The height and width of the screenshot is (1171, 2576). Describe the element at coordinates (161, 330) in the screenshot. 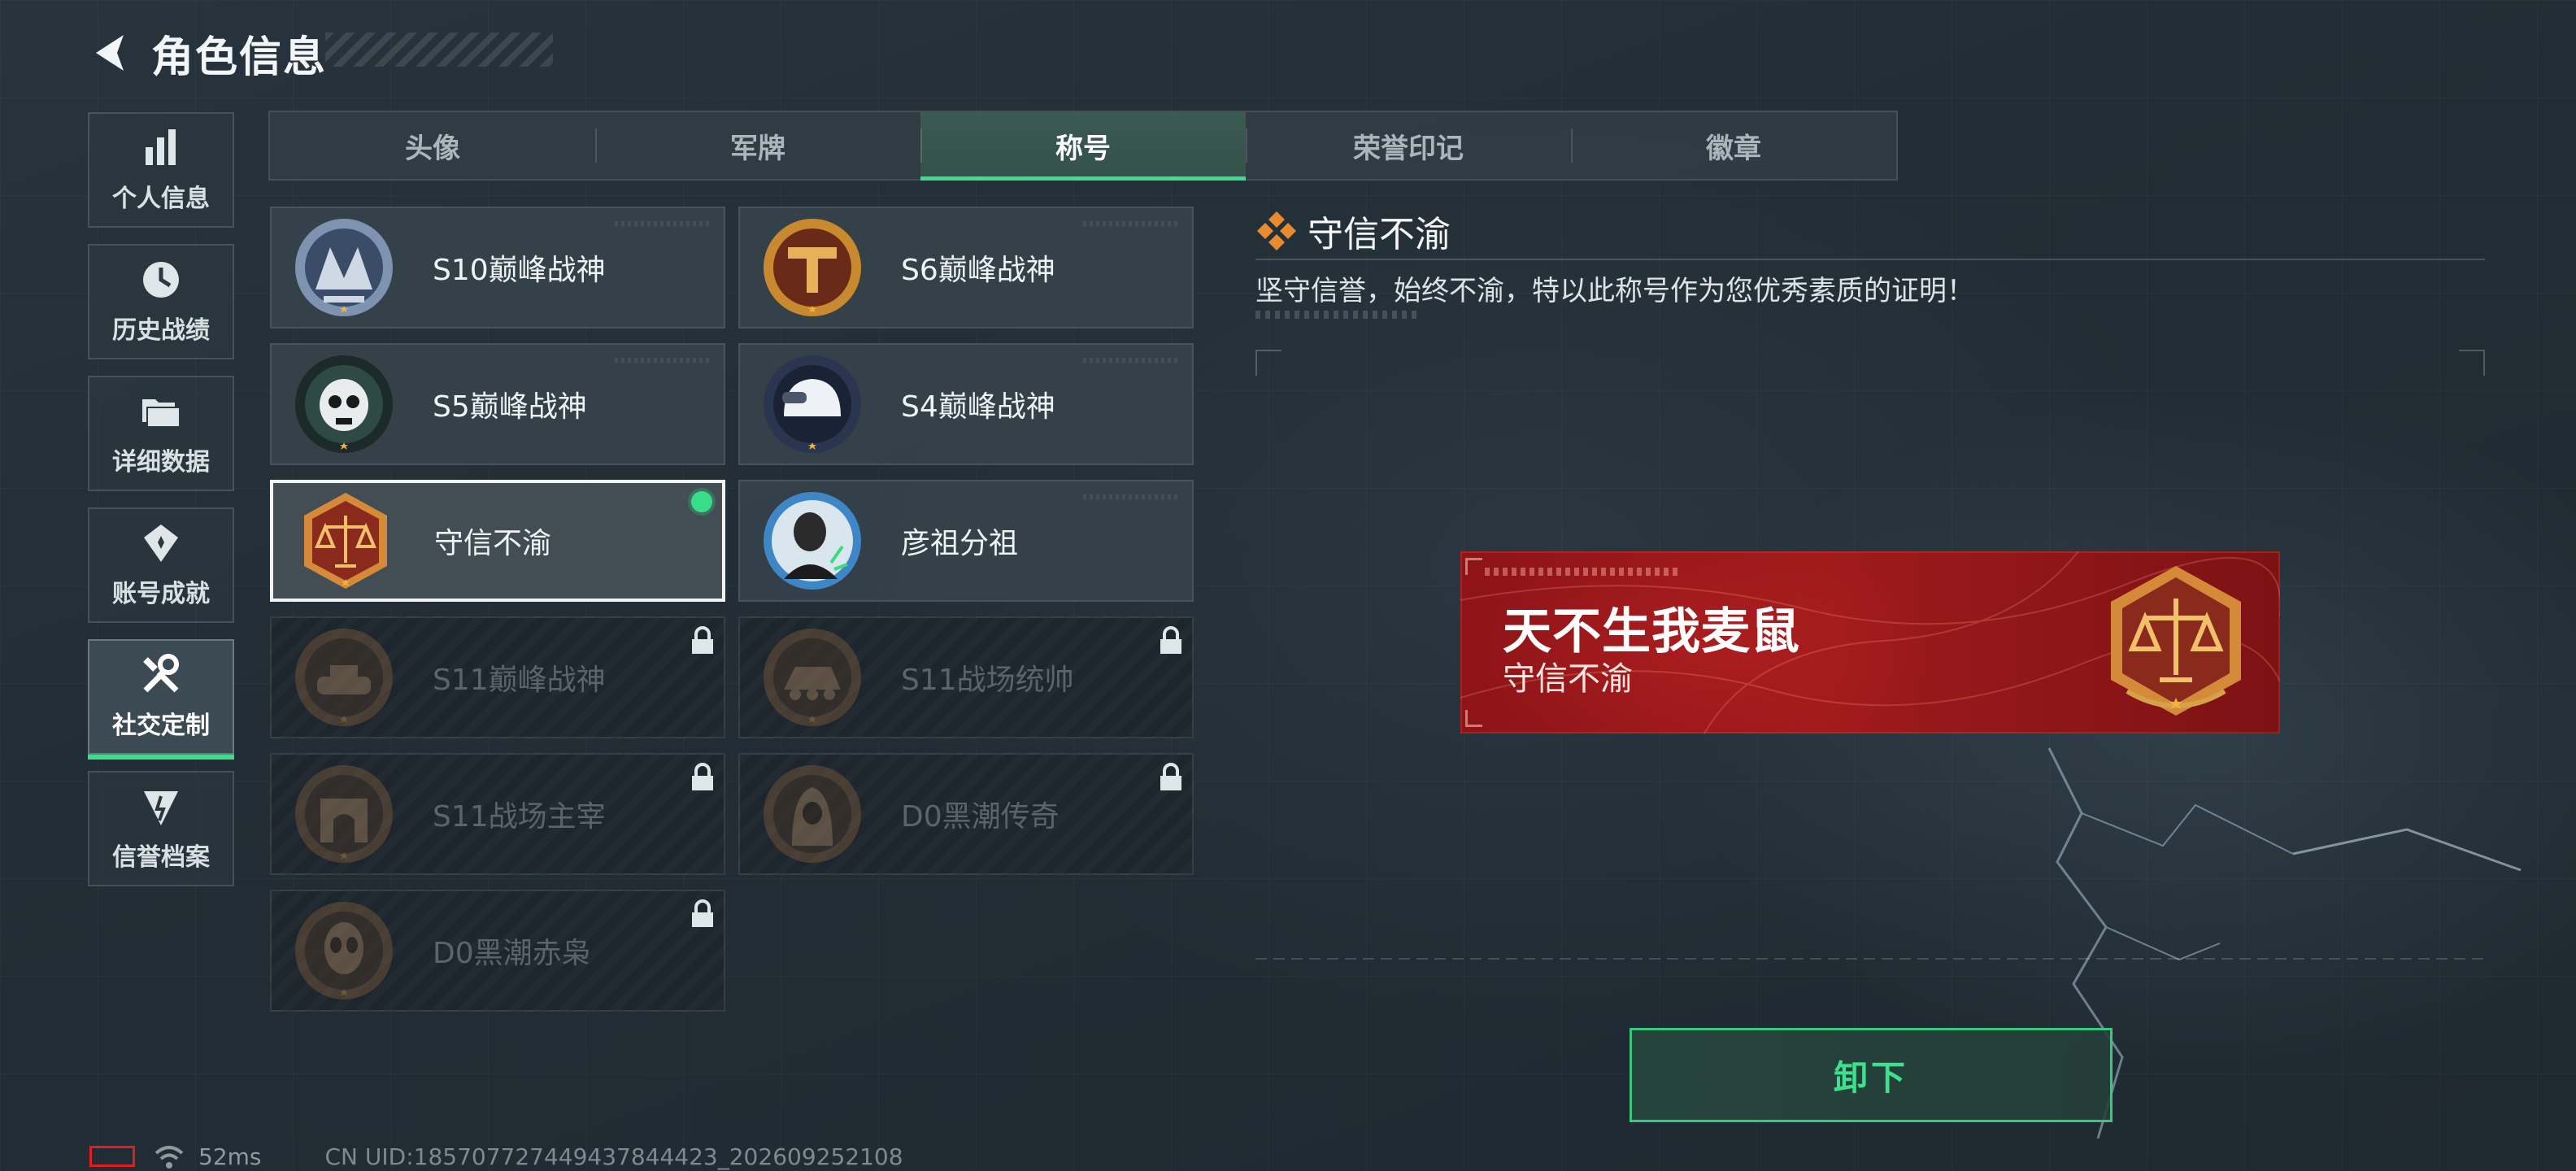

I see `sidebar-item-label: 历史战绩` at that location.